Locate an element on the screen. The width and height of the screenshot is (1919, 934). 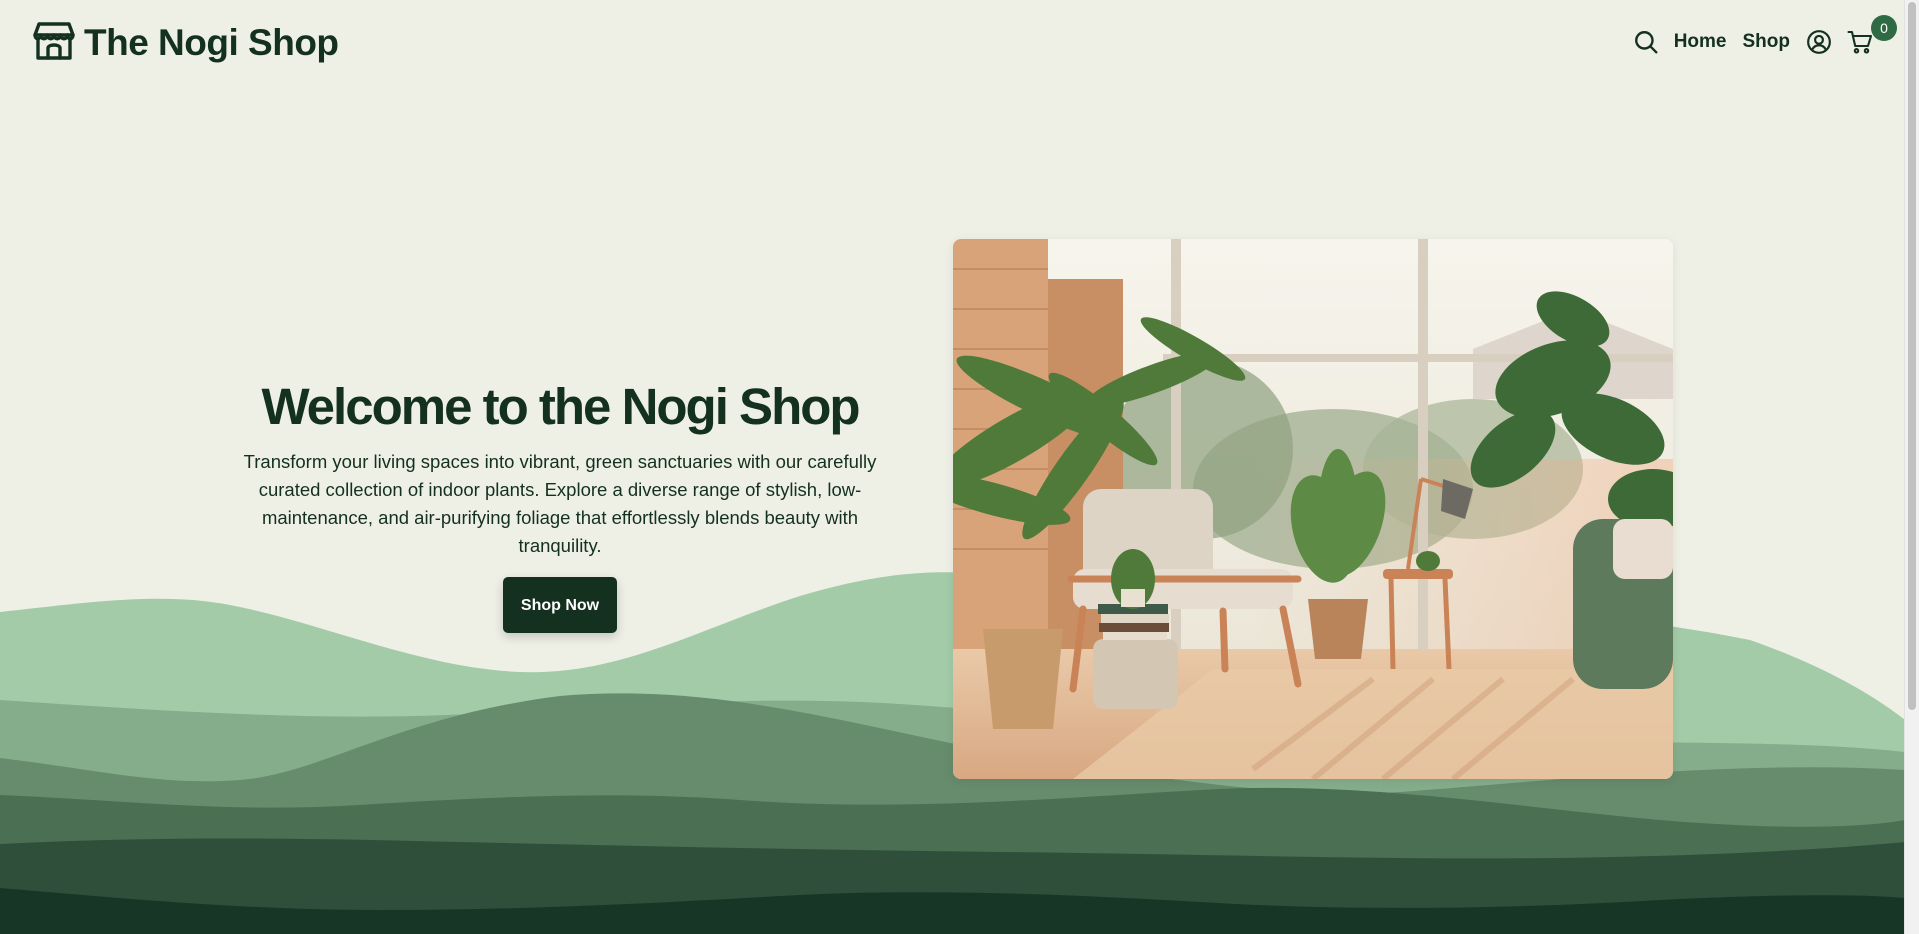
hero-title: Welcome to the Nogi Shop is located at coordinates (560, 406).